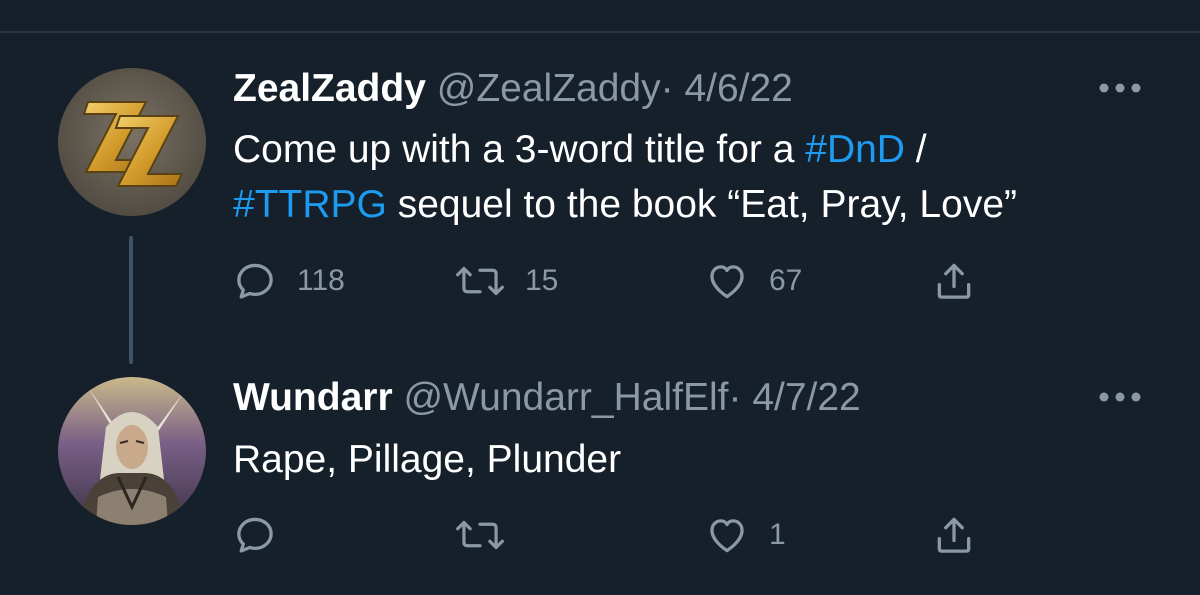 This screenshot has height=595, width=1200. What do you see at coordinates (313, 397) in the screenshot?
I see `display-name: Wundarr` at bounding box center [313, 397].